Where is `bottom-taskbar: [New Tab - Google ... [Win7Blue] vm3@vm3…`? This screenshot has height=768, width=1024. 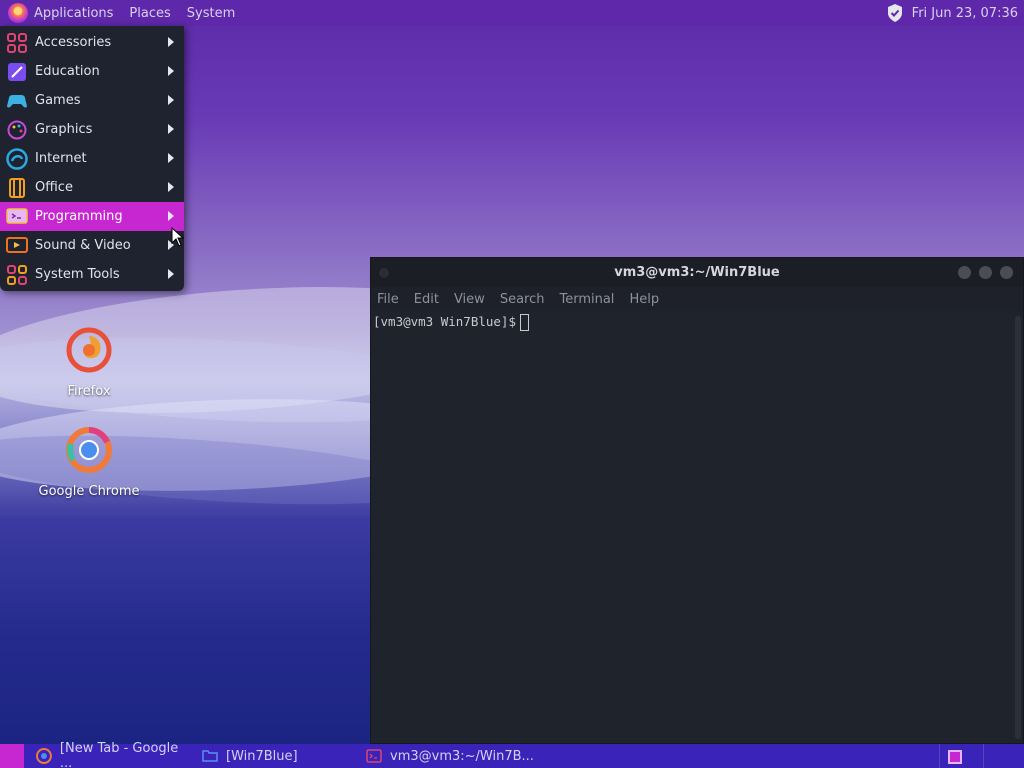 bottom-taskbar: [New Tab - Google ... [Win7Blue] vm3@vm3… is located at coordinates (512, 754).